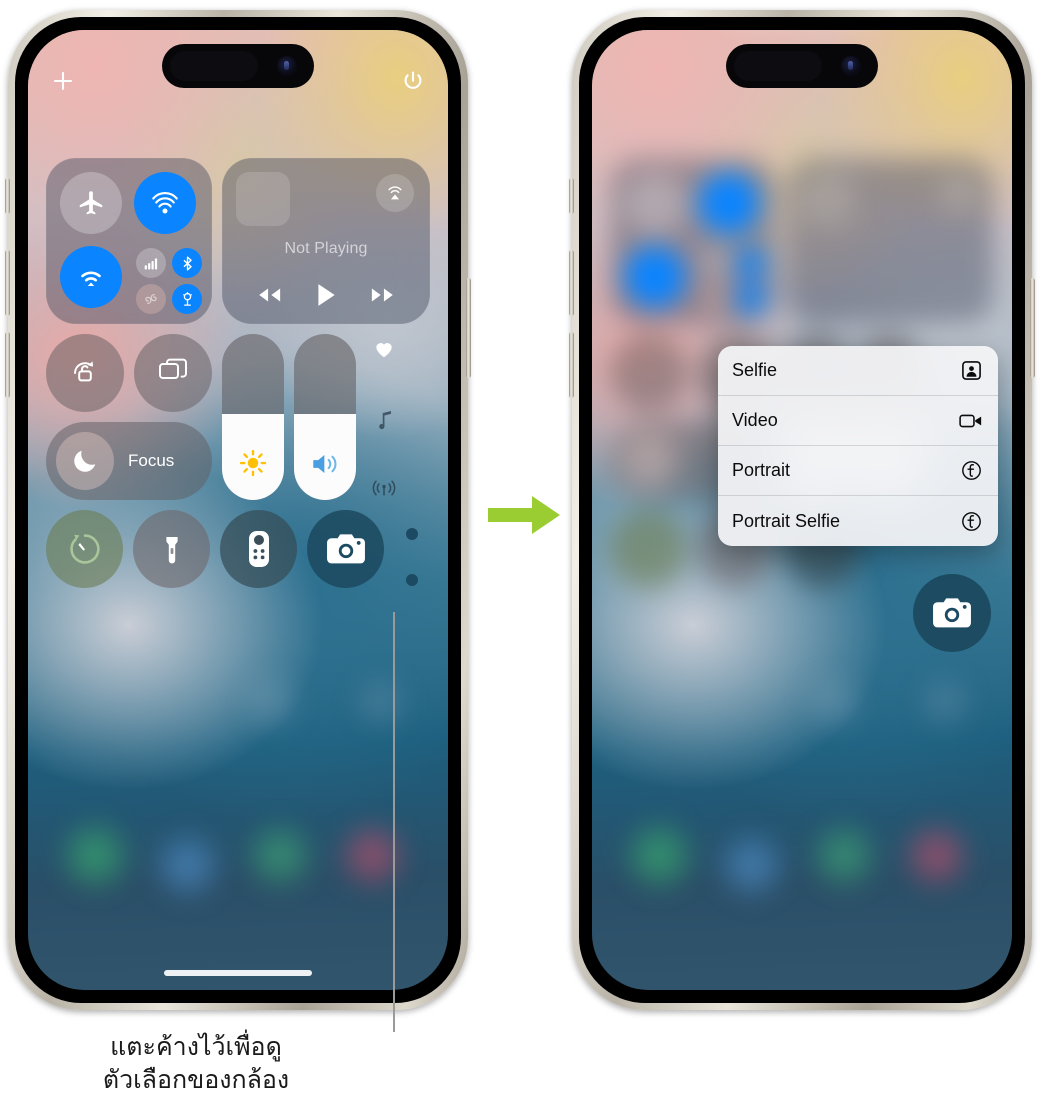  Describe the element at coordinates (253, 417) in the screenshot. I see `brightness-slider` at that location.